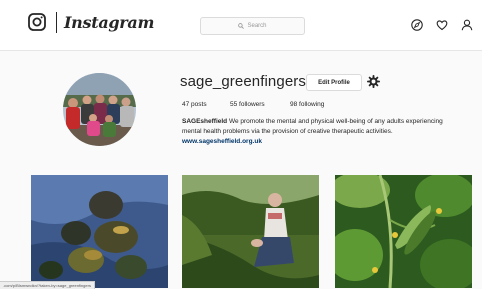  What do you see at coordinates (37, 22) in the screenshot?
I see `instagram-camera-icon` at bounding box center [37, 22].